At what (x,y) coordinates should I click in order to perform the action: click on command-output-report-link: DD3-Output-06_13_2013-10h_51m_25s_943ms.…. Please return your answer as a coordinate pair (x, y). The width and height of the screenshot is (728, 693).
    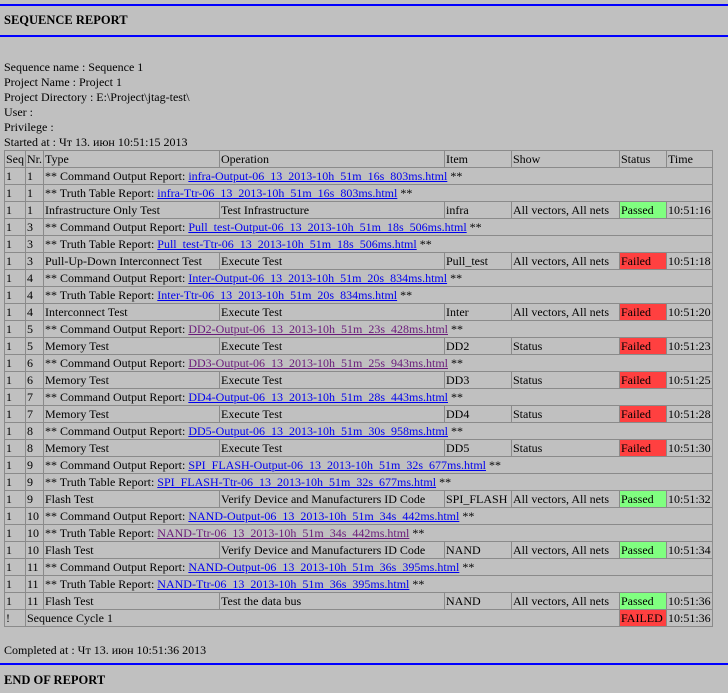
    Looking at the image, I should click on (318, 363).